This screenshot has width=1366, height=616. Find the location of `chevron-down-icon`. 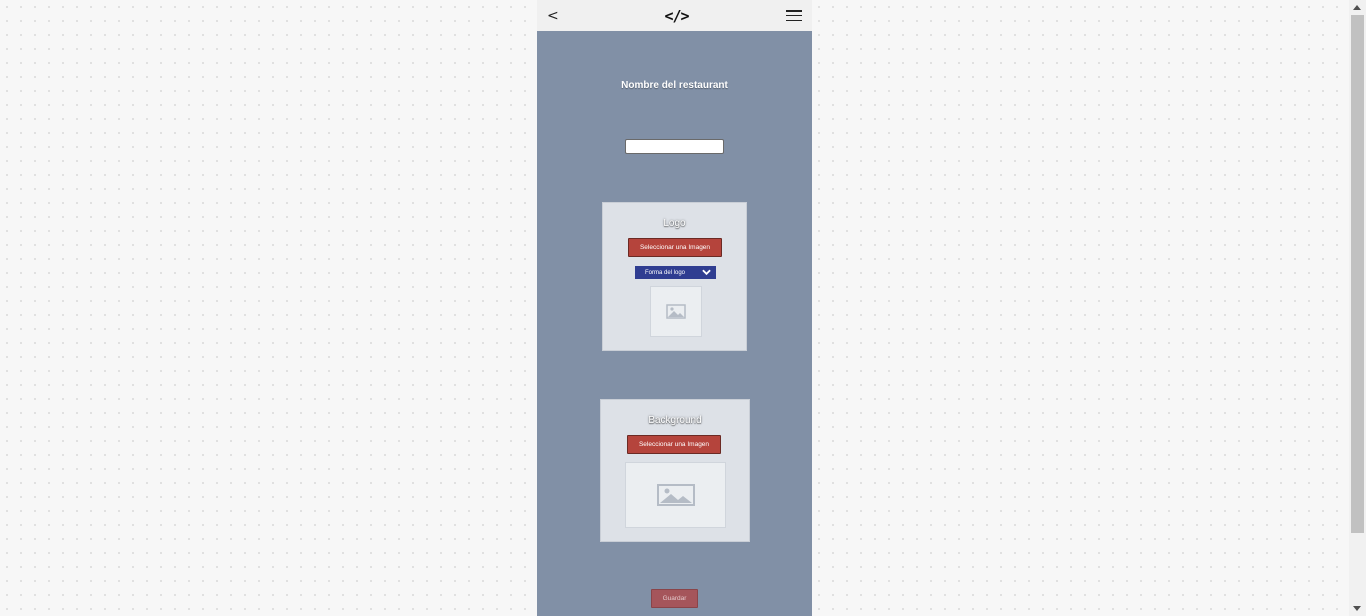

chevron-down-icon is located at coordinates (706, 272).